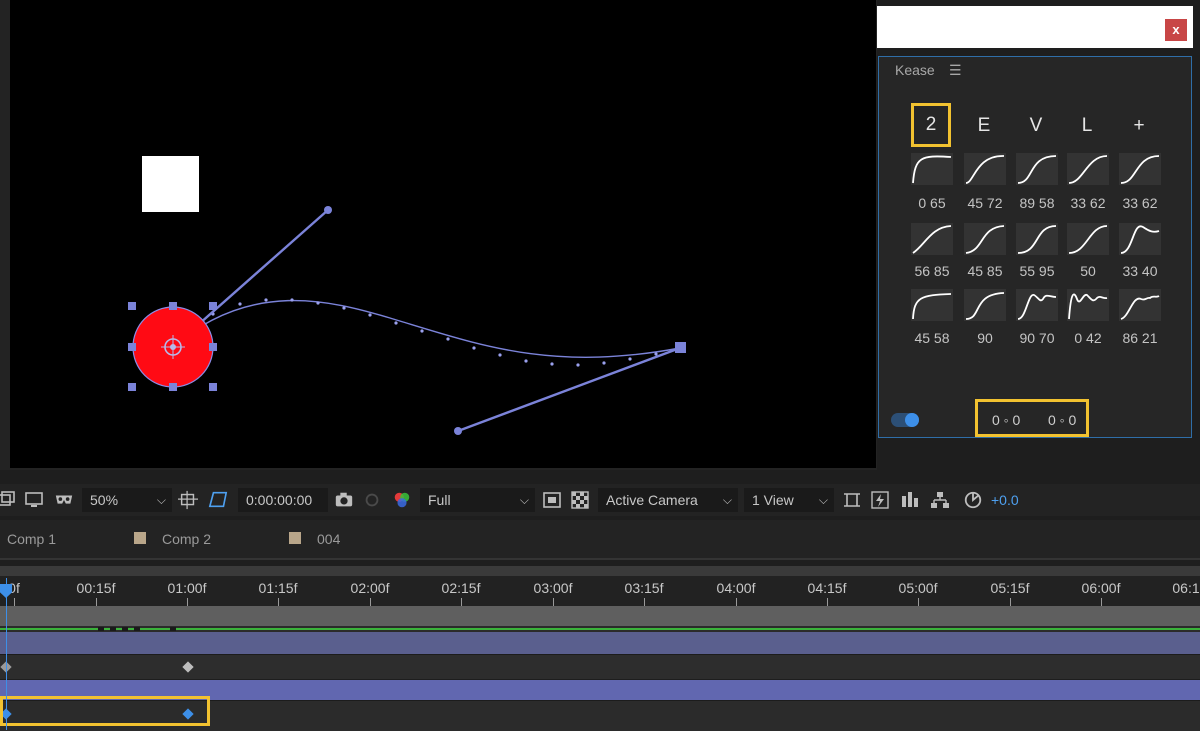  Describe the element at coordinates (1140, 338) in the screenshot. I see `preset-label-15: 86 21` at that location.